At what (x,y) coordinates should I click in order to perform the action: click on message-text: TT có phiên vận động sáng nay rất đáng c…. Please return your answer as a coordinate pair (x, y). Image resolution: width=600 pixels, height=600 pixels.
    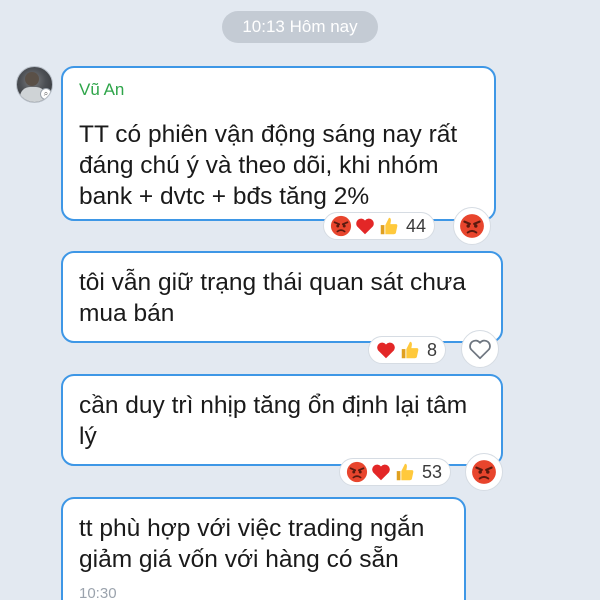
    Looking at the image, I should click on (268, 165).